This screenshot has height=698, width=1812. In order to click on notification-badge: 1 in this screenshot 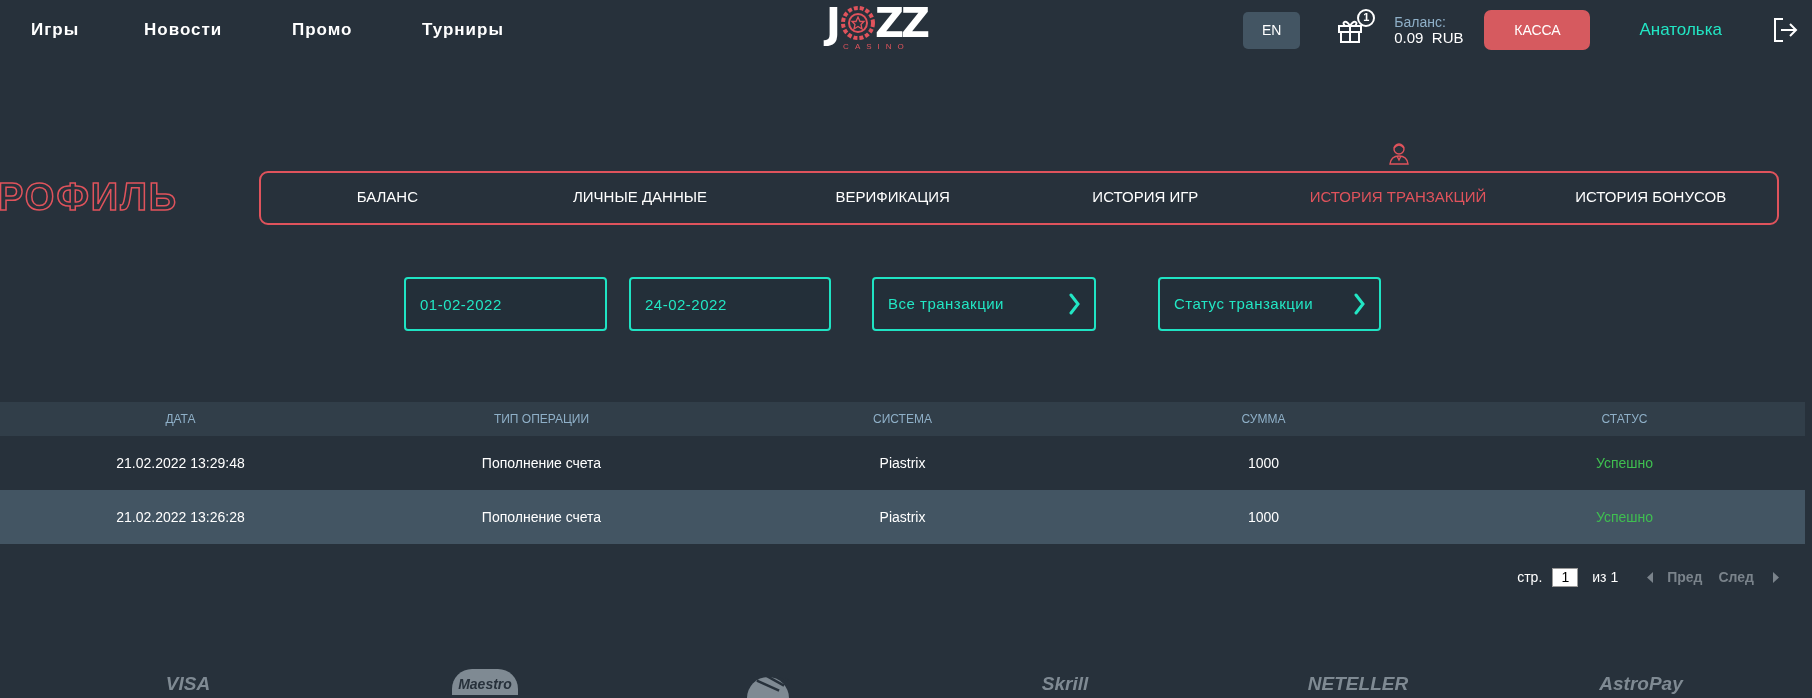, I will do `click(1366, 17)`.